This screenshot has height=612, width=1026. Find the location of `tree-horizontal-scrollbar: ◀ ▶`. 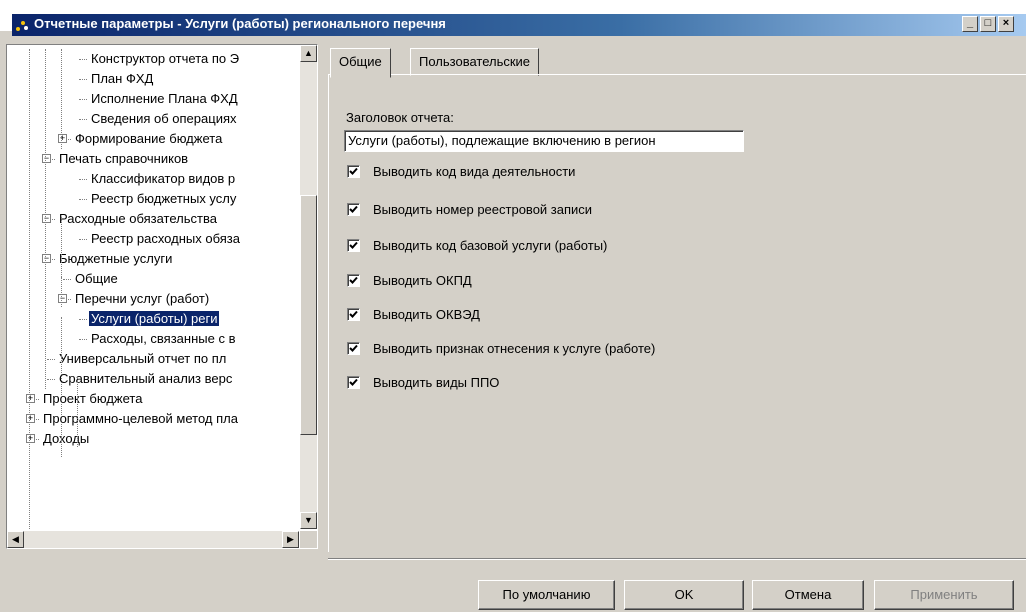

tree-horizontal-scrollbar: ◀ ▶ is located at coordinates (153, 539).